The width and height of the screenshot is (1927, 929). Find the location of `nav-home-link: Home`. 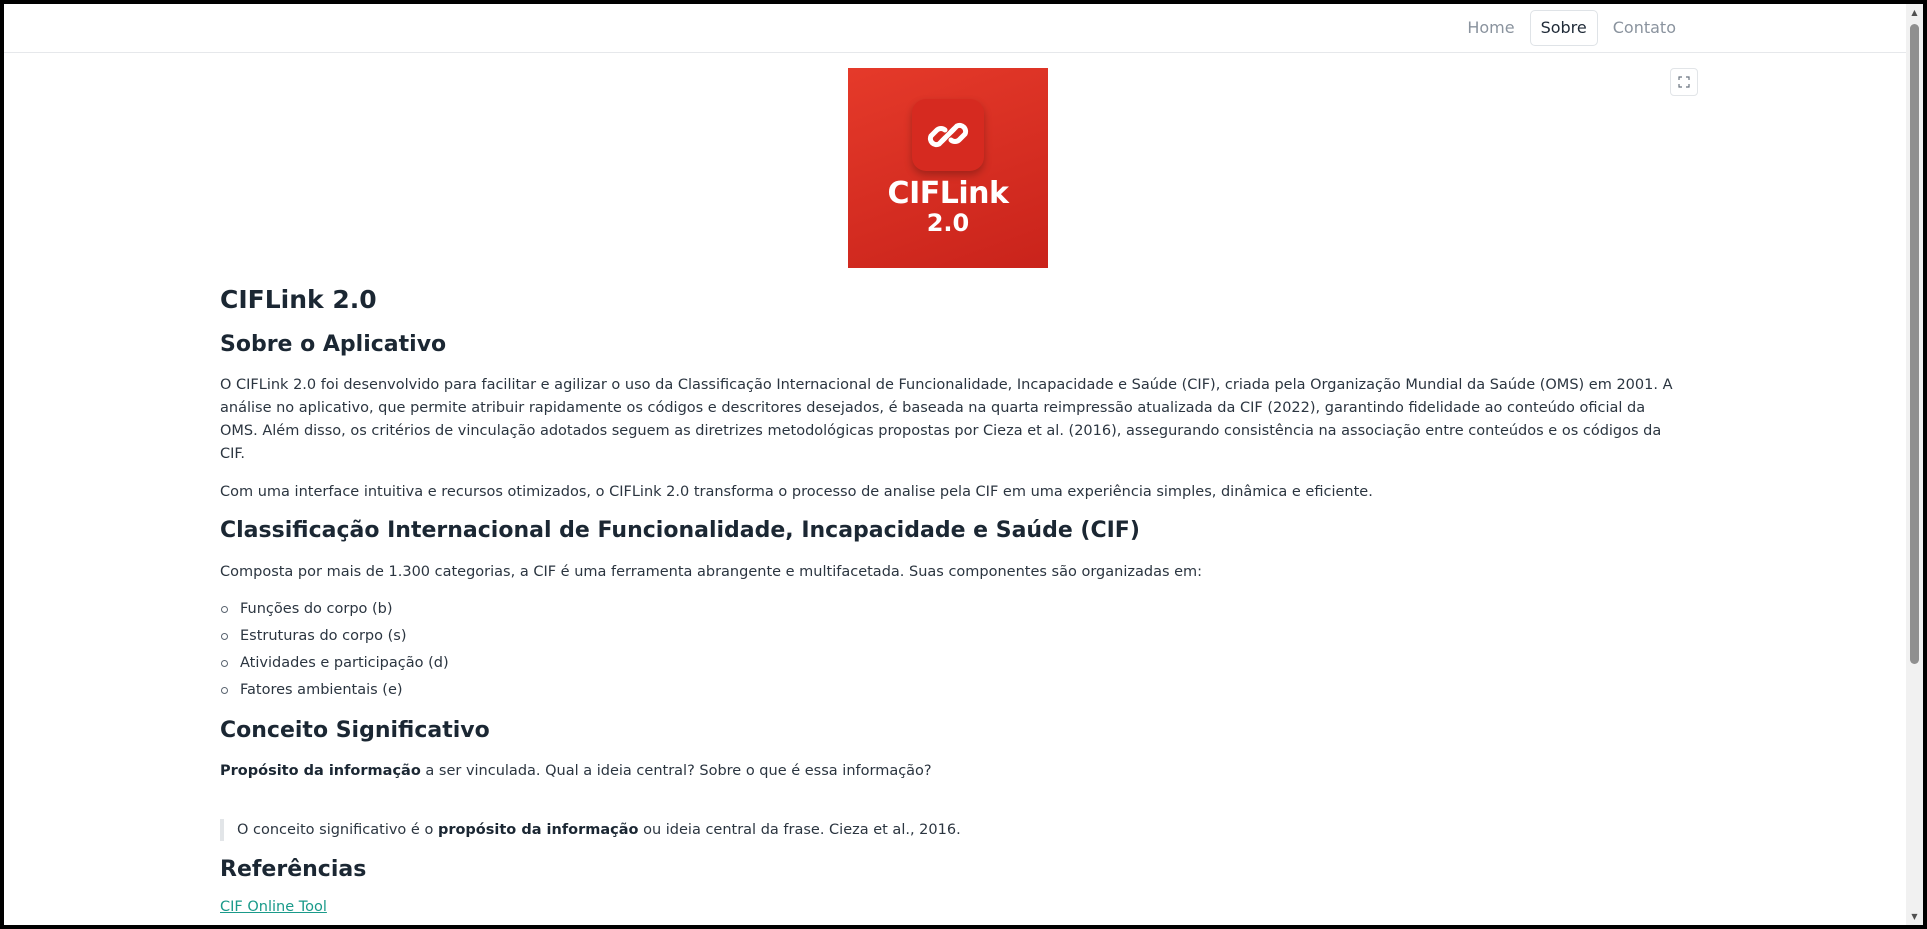

nav-home-link: Home is located at coordinates (1490, 28).